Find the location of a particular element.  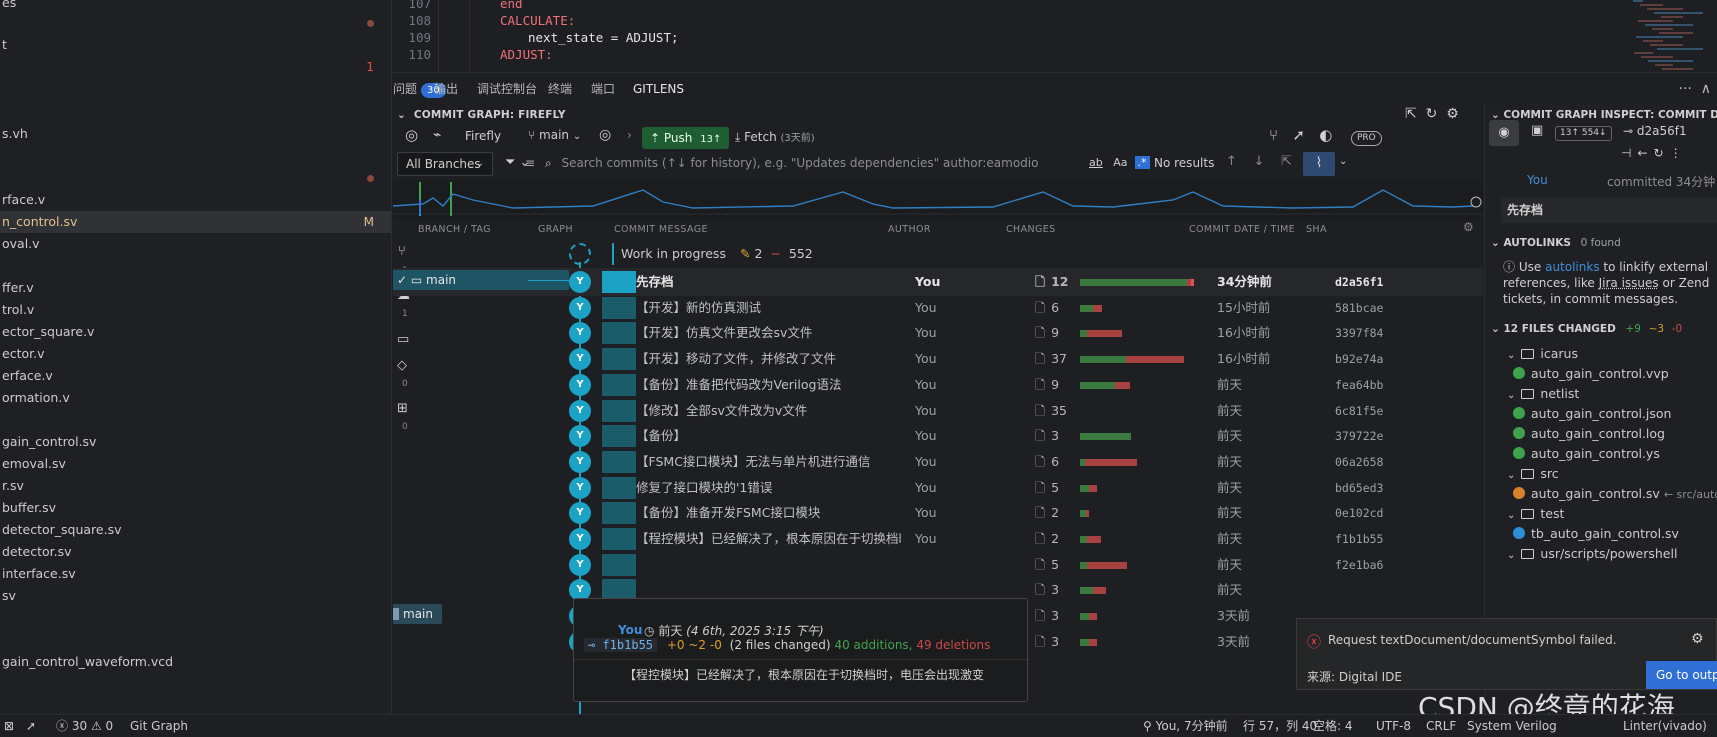

explorer-file-item: 1 is located at coordinates (195, 67).